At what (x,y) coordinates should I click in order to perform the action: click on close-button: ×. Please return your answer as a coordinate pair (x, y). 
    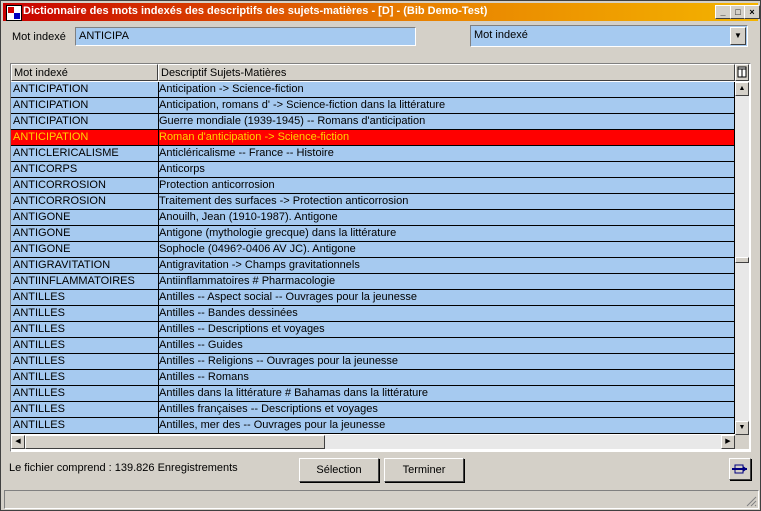
    Looking at the image, I should click on (752, 12).